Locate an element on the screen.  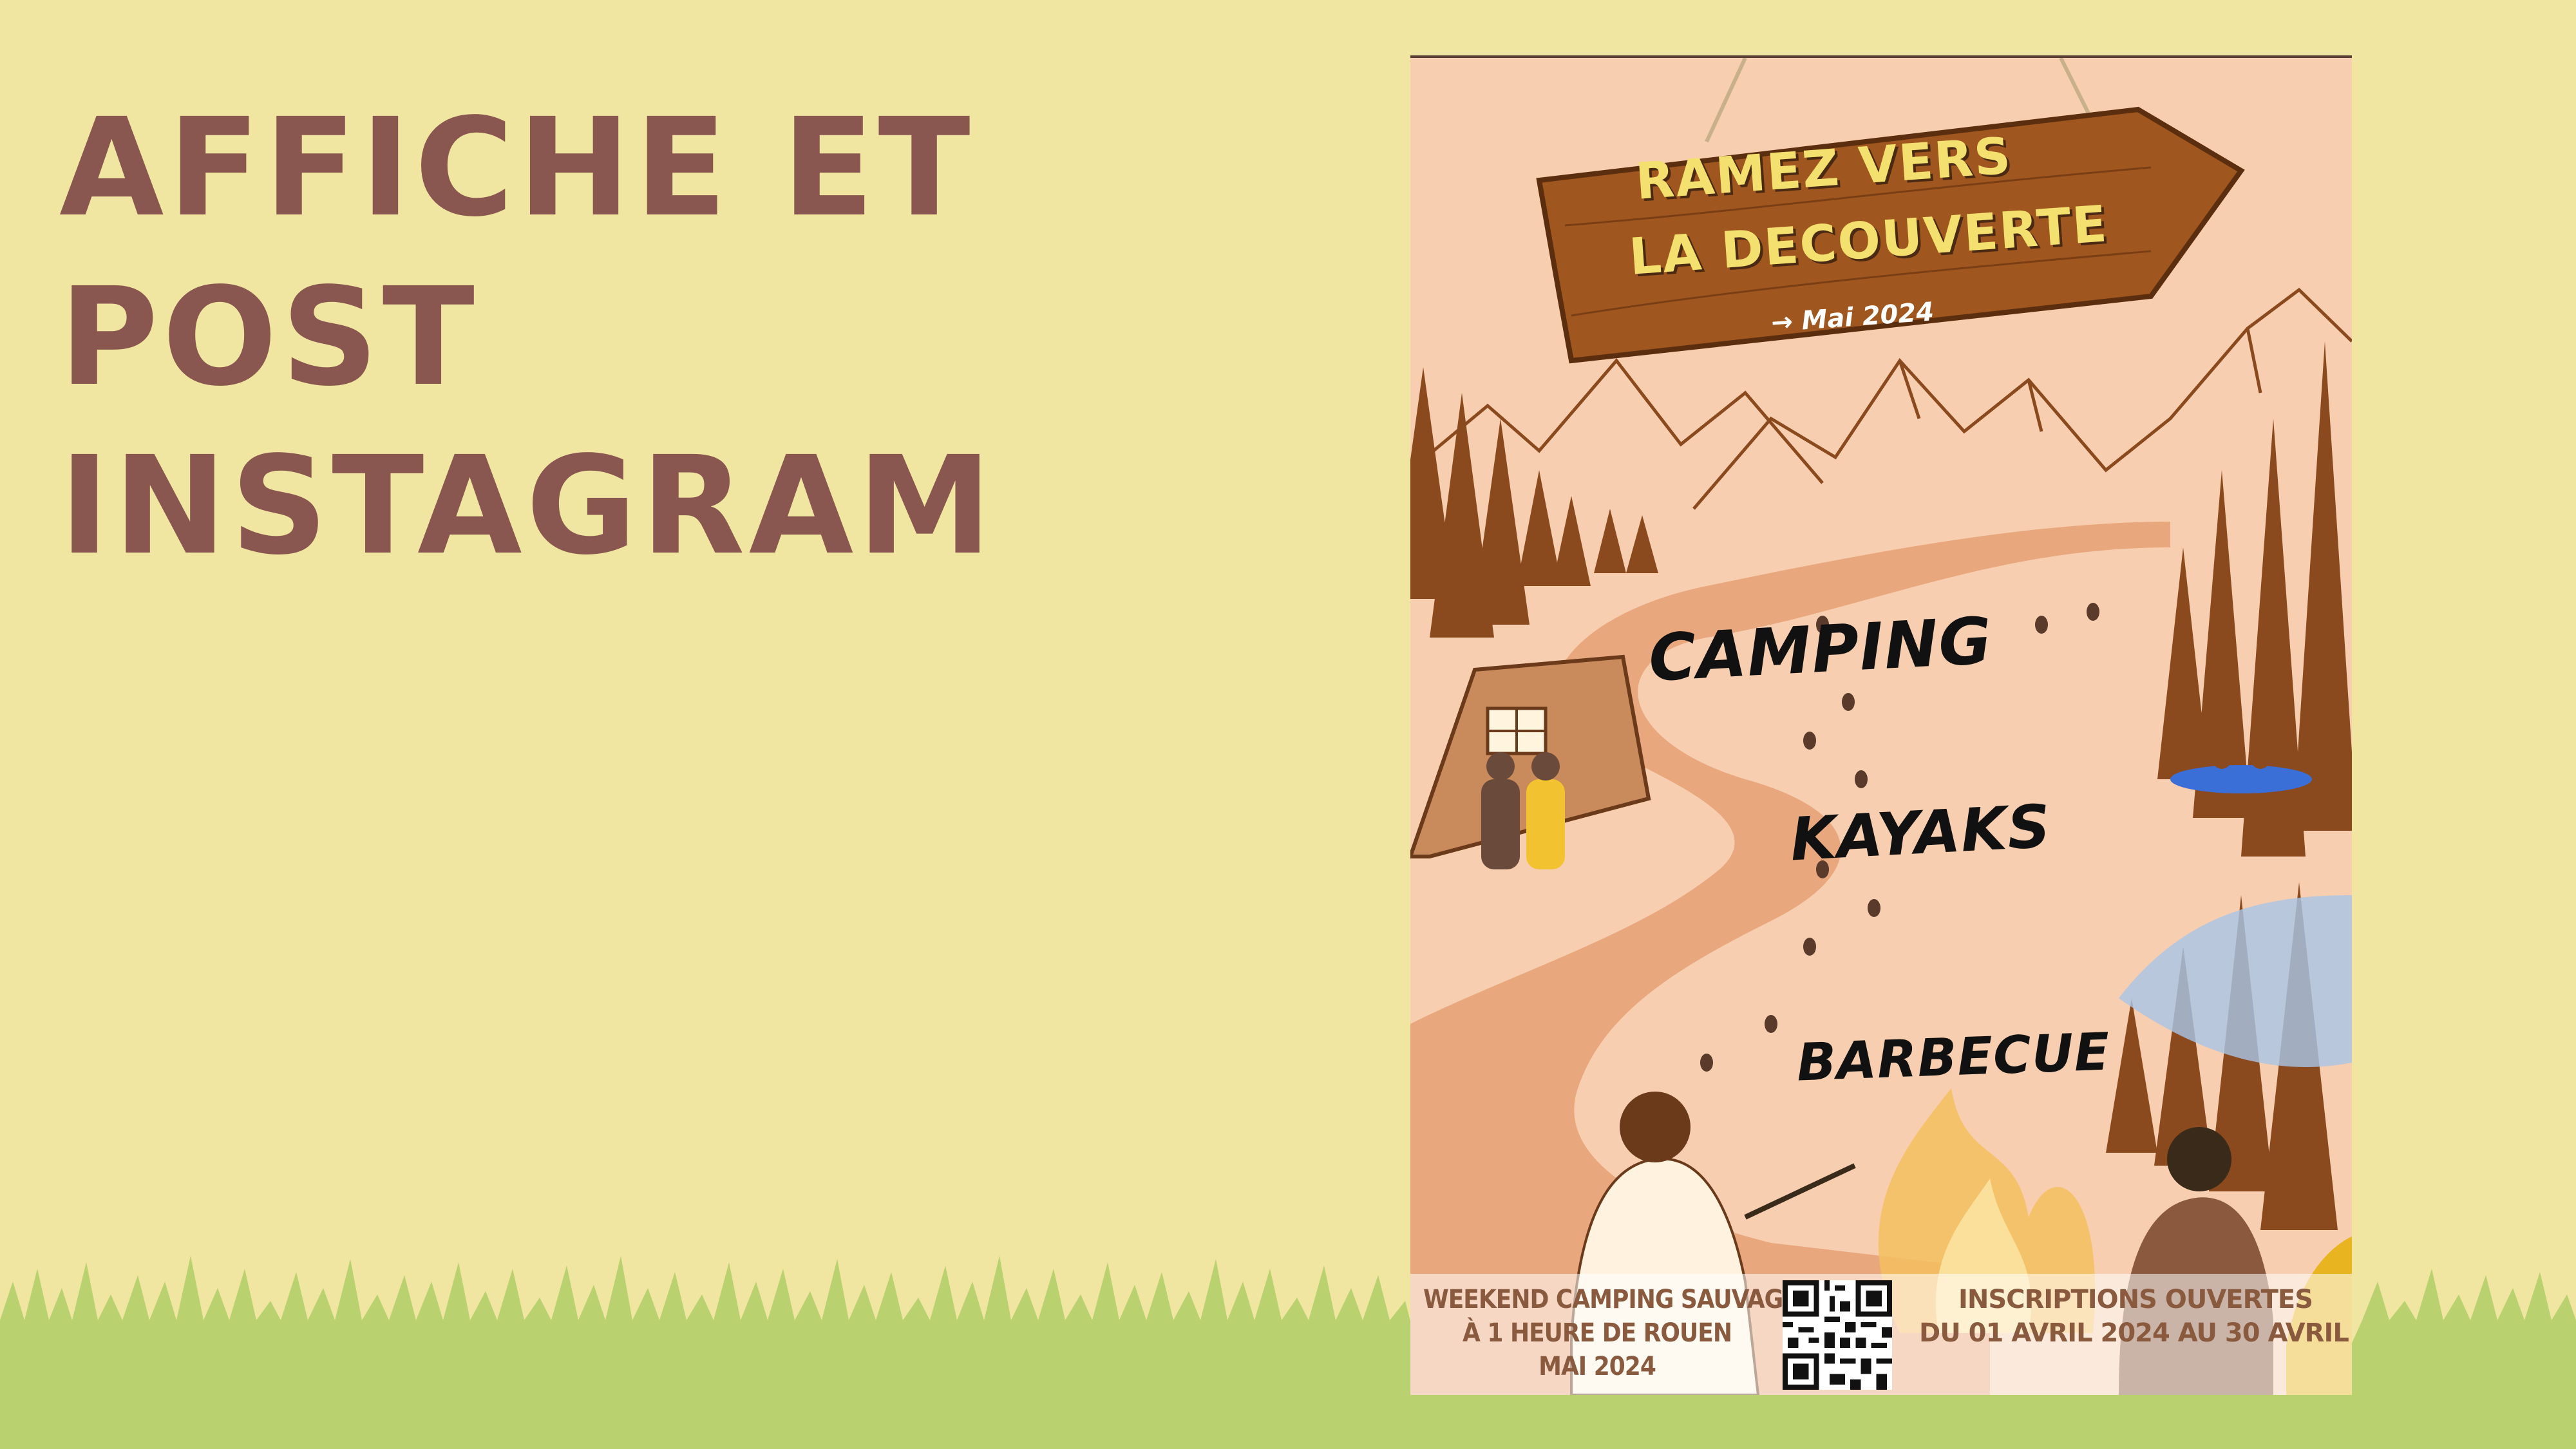
event-details-line-1: Weekend camping sauvage is located at coordinates (1611, 1299).